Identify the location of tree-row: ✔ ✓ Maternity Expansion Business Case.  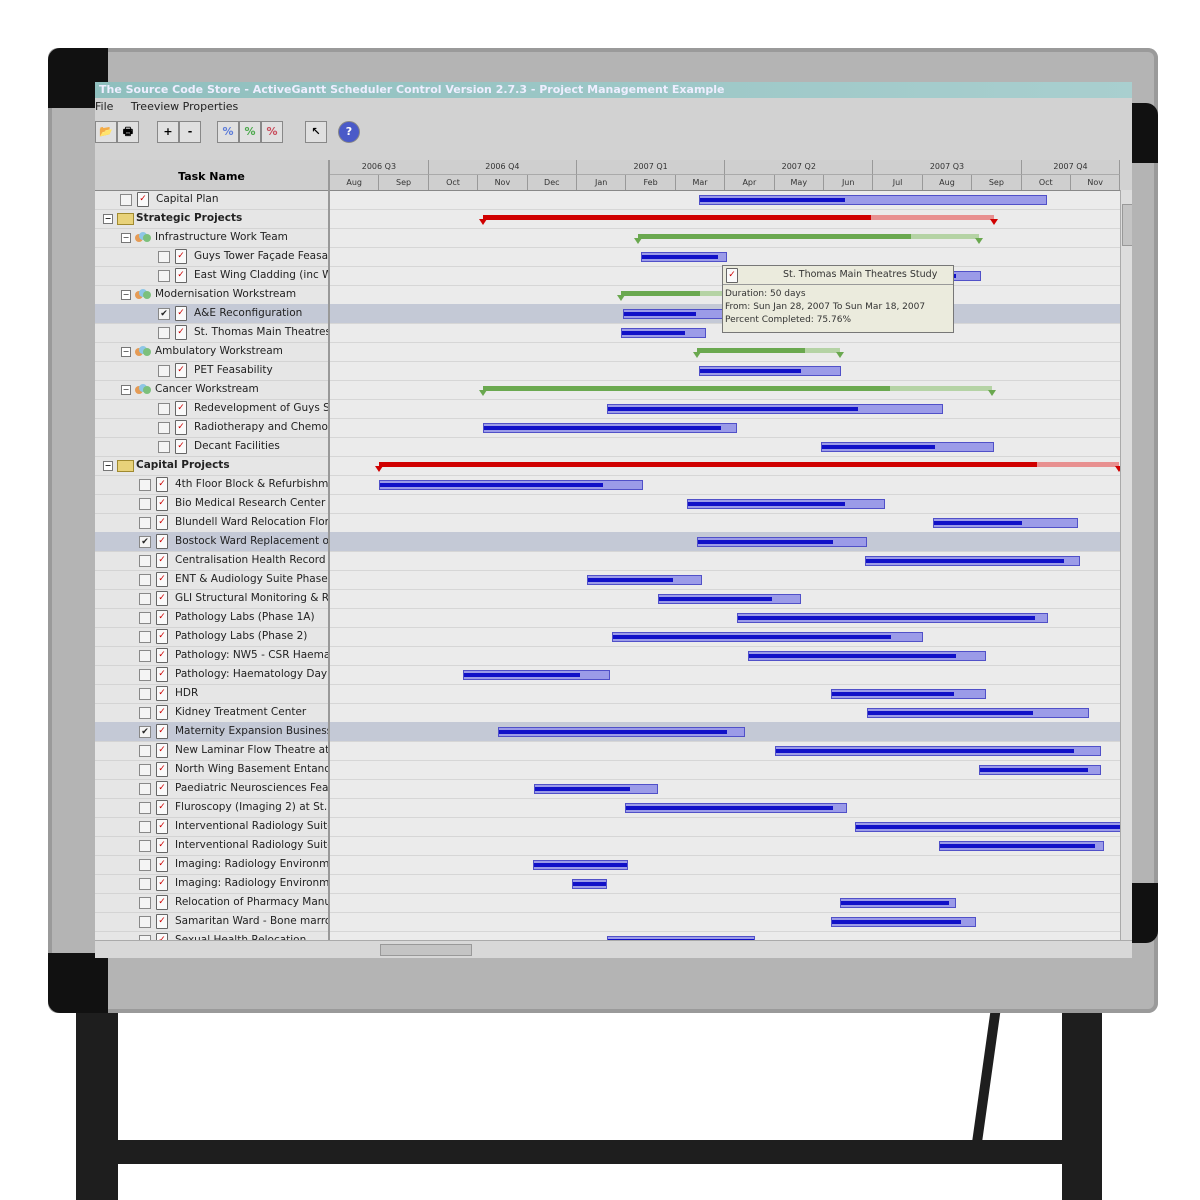
(211, 732).